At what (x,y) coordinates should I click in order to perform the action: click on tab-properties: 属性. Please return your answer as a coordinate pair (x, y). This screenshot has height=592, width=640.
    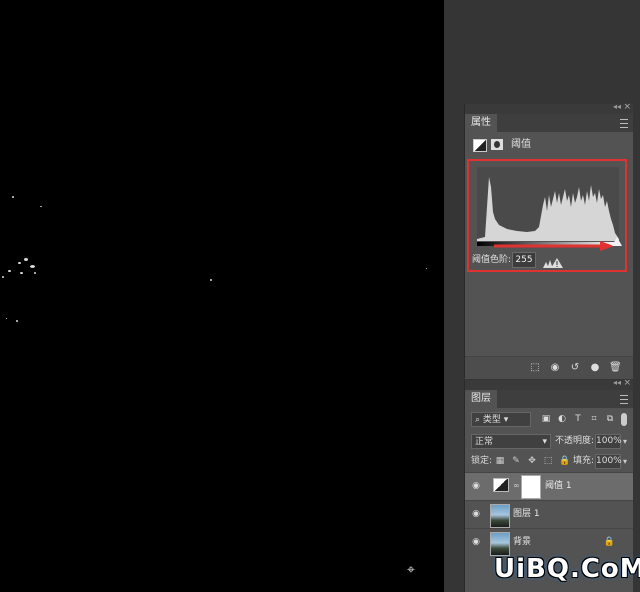
    Looking at the image, I should click on (481, 123).